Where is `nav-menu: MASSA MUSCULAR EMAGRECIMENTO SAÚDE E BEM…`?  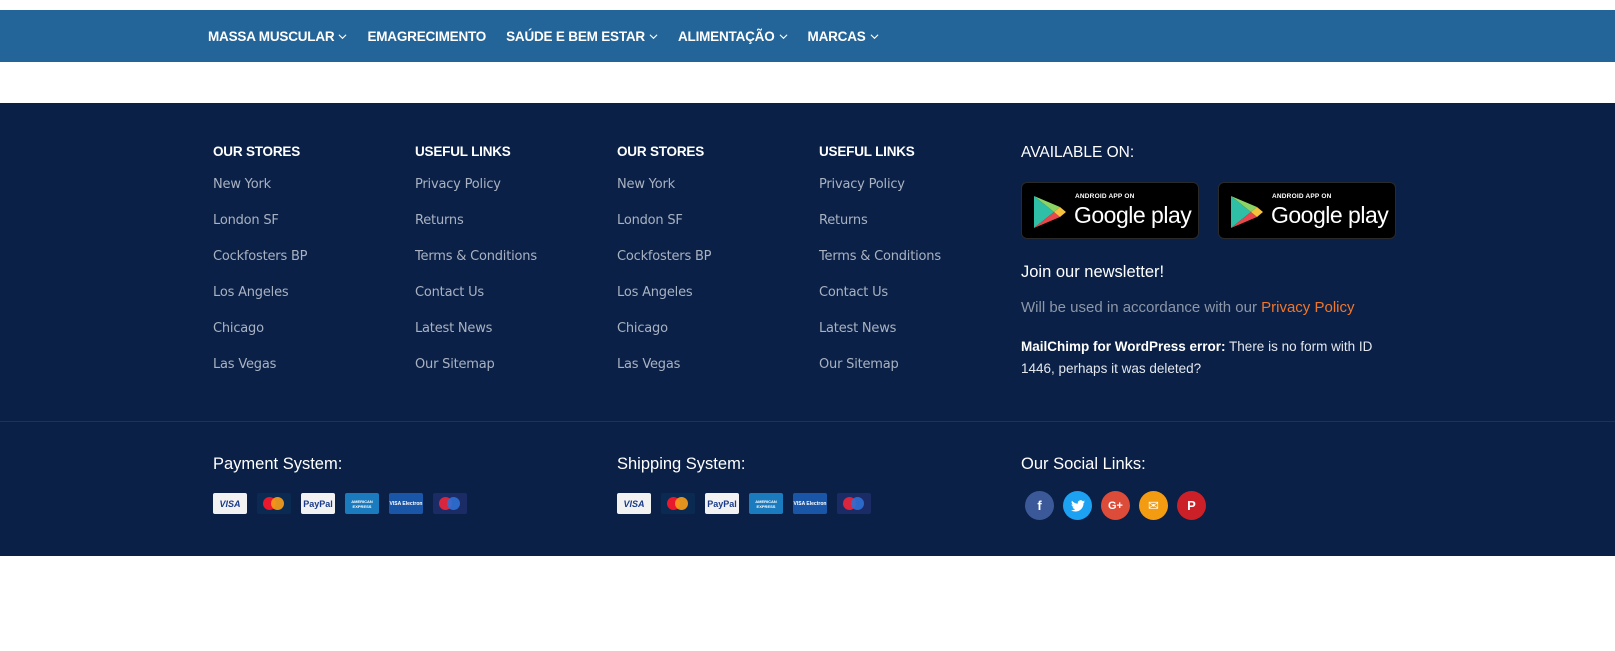
nav-menu: MASSA MUSCULAR EMAGRECIMENTO SAÚDE E BEM… is located at coordinates (553, 36).